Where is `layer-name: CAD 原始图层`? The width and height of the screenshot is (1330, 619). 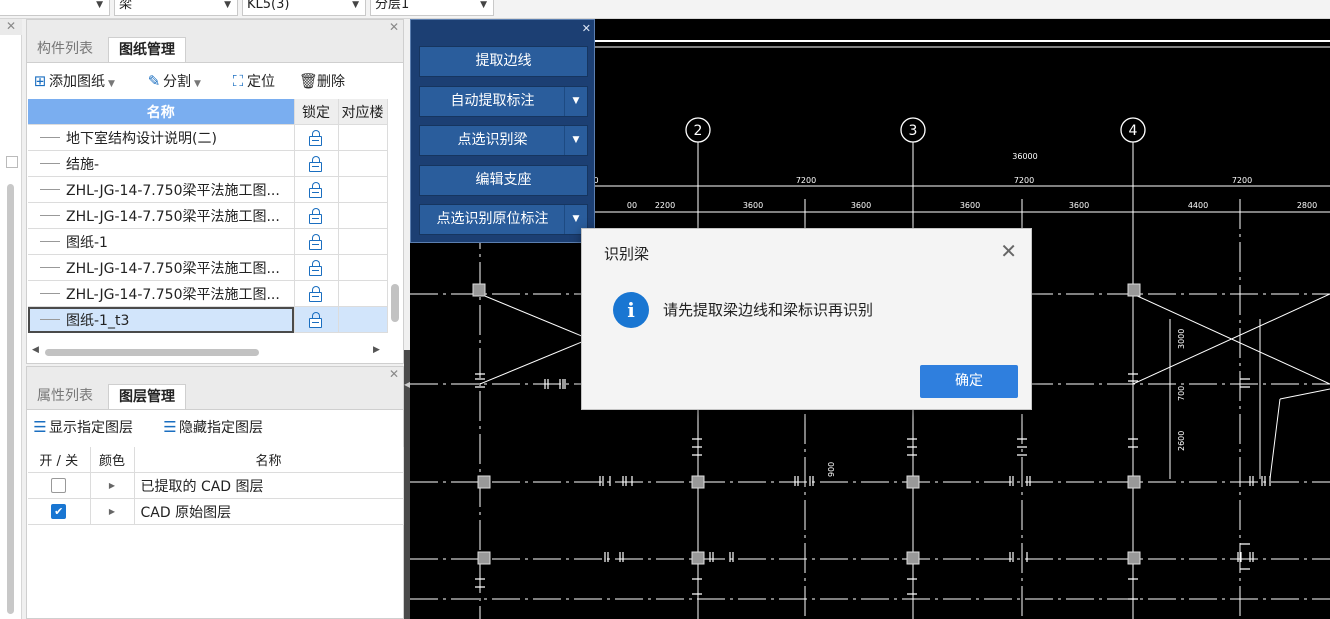
layer-name: CAD 原始图层 is located at coordinates (269, 511).